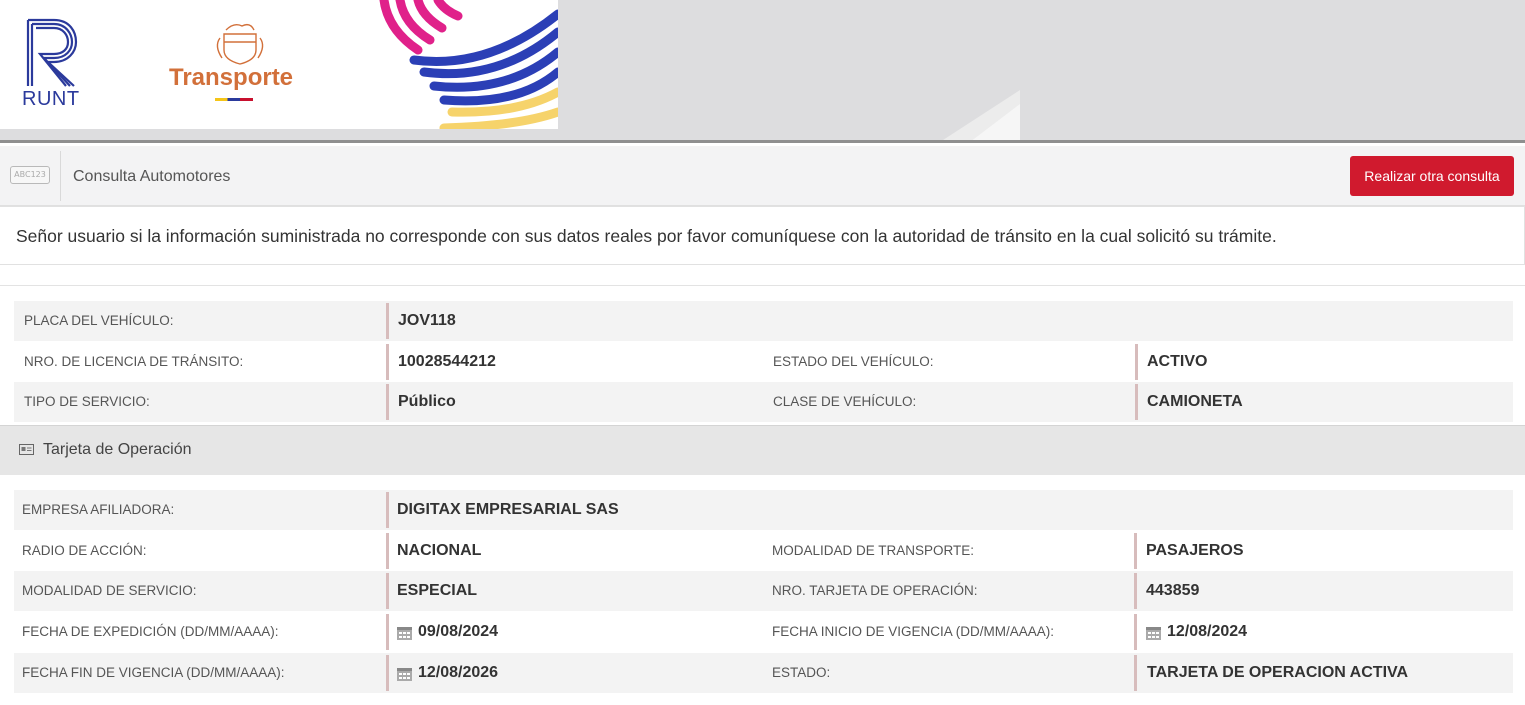 The width and height of the screenshot is (1525, 705). I want to click on modalidad-servicio-label: MODALIDAD DE SERVICIO:, so click(109, 590).